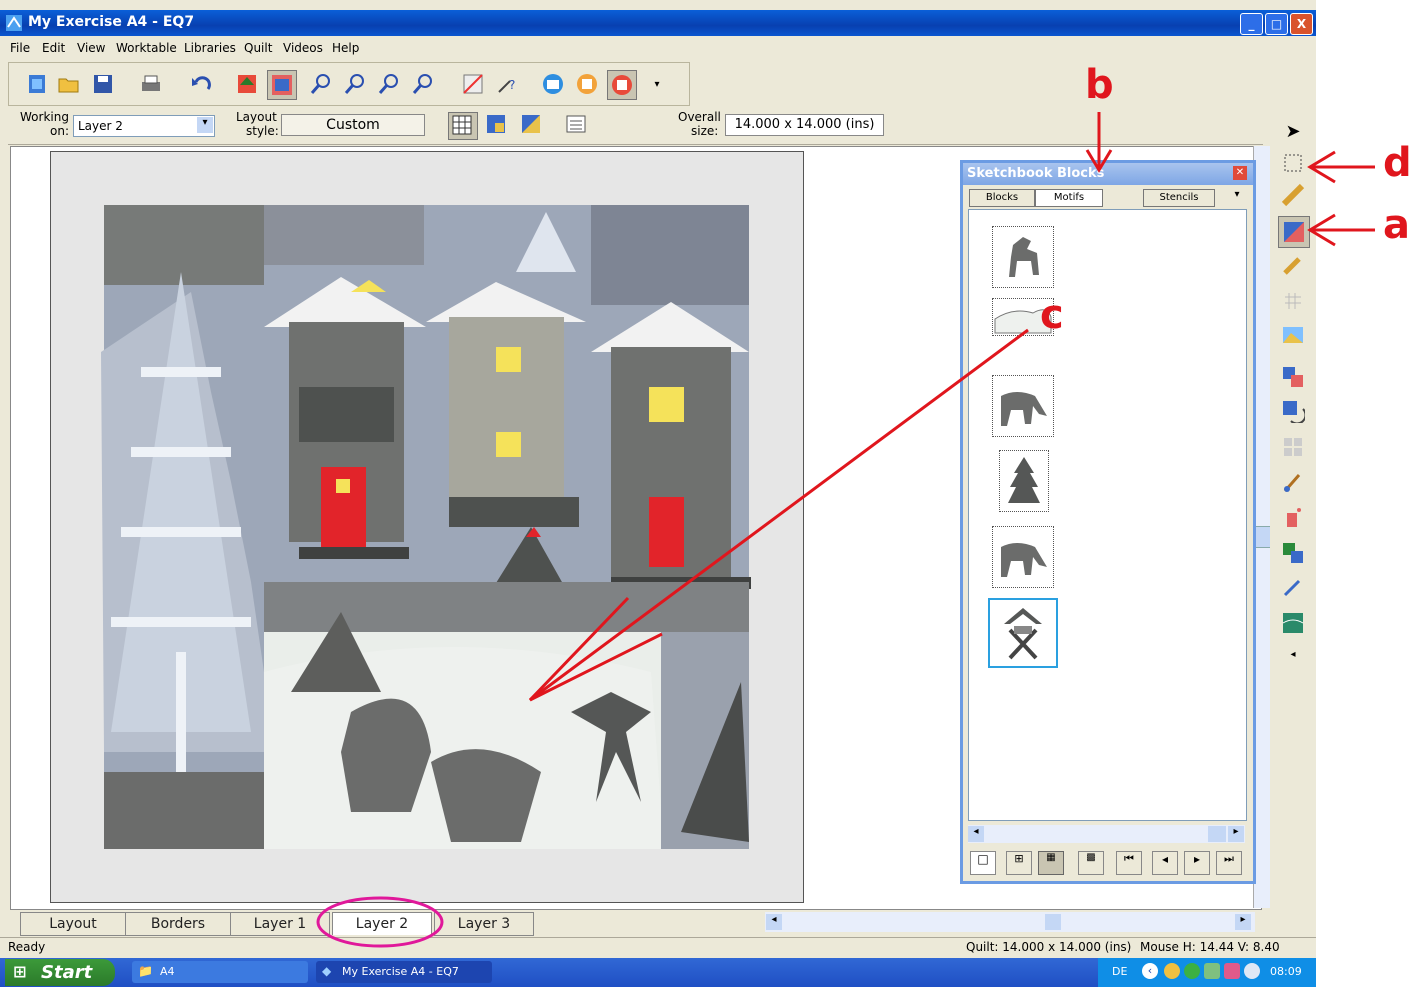 Image resolution: width=1421 pixels, height=987 pixels. Describe the element at coordinates (1397, 163) in the screenshot. I see `annotation-label-d: d` at that location.